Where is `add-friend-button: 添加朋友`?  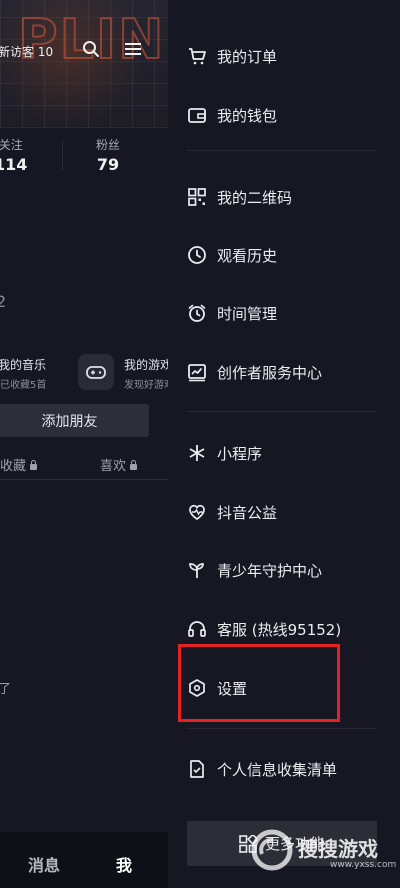
add-friend-button: 添加朋友 is located at coordinates (74, 420).